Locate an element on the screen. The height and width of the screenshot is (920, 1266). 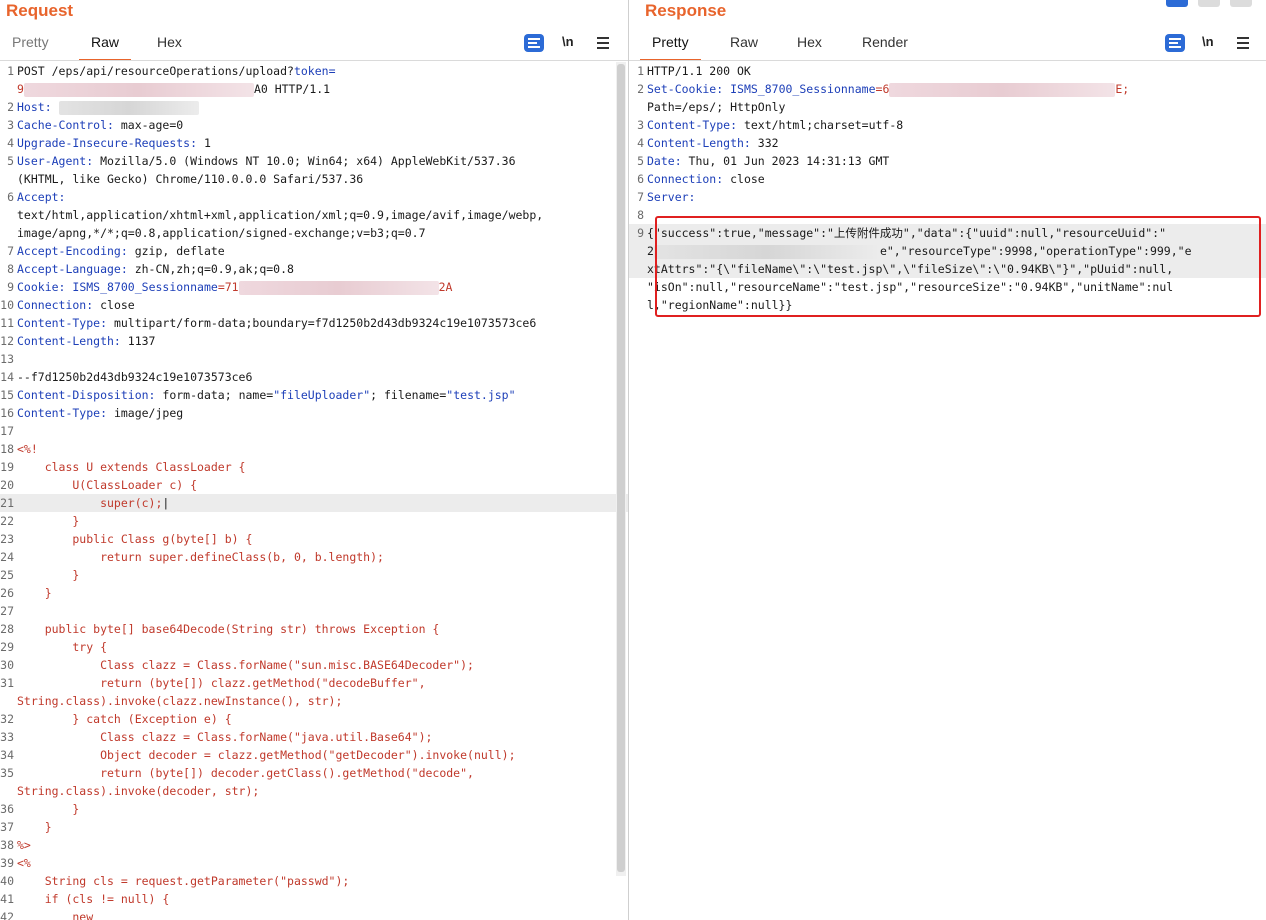
line-number: 23 is located at coordinates (7, 539).